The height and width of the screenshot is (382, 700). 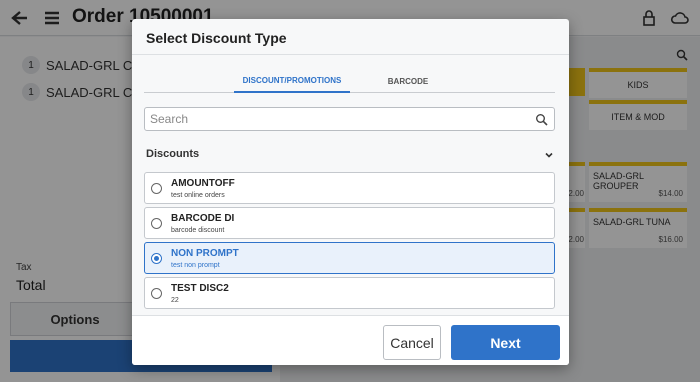 I want to click on dialog-title: Select Discount Type, so click(x=216, y=38).